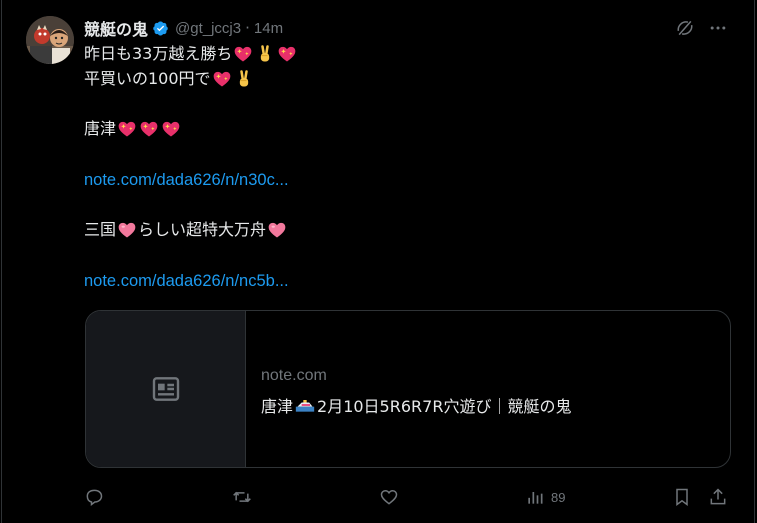  Describe the element at coordinates (754, 261) in the screenshot. I see `frame-border-right` at that location.